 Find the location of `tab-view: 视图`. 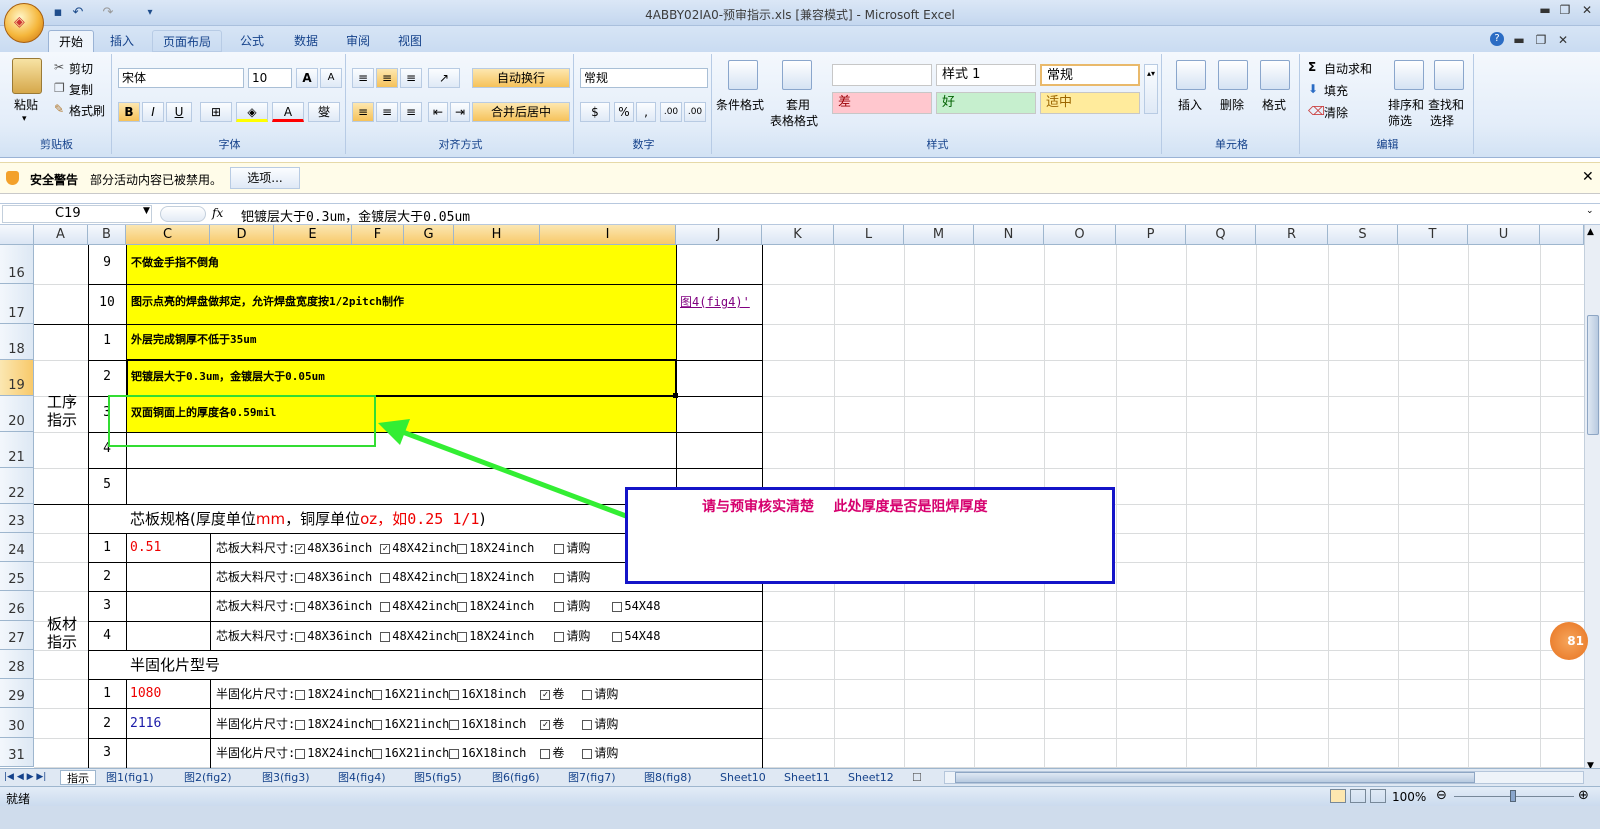

tab-view: 视图 is located at coordinates (410, 41).